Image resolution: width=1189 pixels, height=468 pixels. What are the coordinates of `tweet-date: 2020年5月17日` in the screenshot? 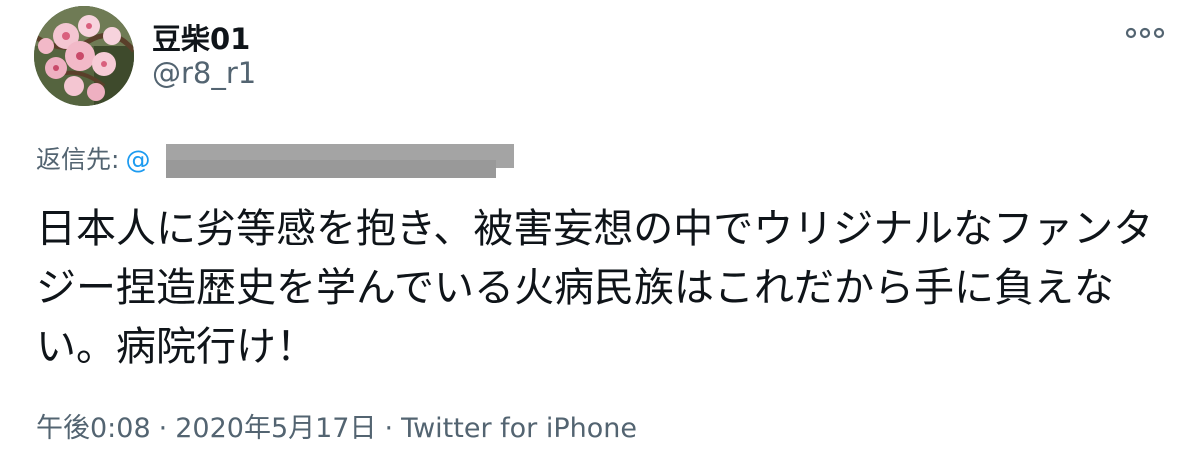 It's located at (275, 428).